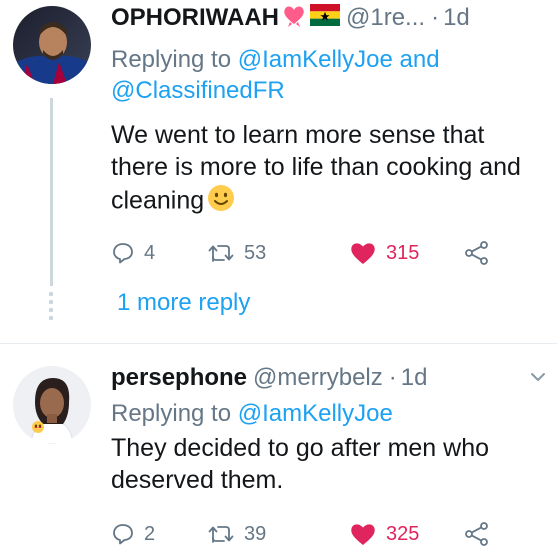 The width and height of the screenshot is (557, 550). What do you see at coordinates (384, 534) in the screenshot?
I see `like-button: 325` at bounding box center [384, 534].